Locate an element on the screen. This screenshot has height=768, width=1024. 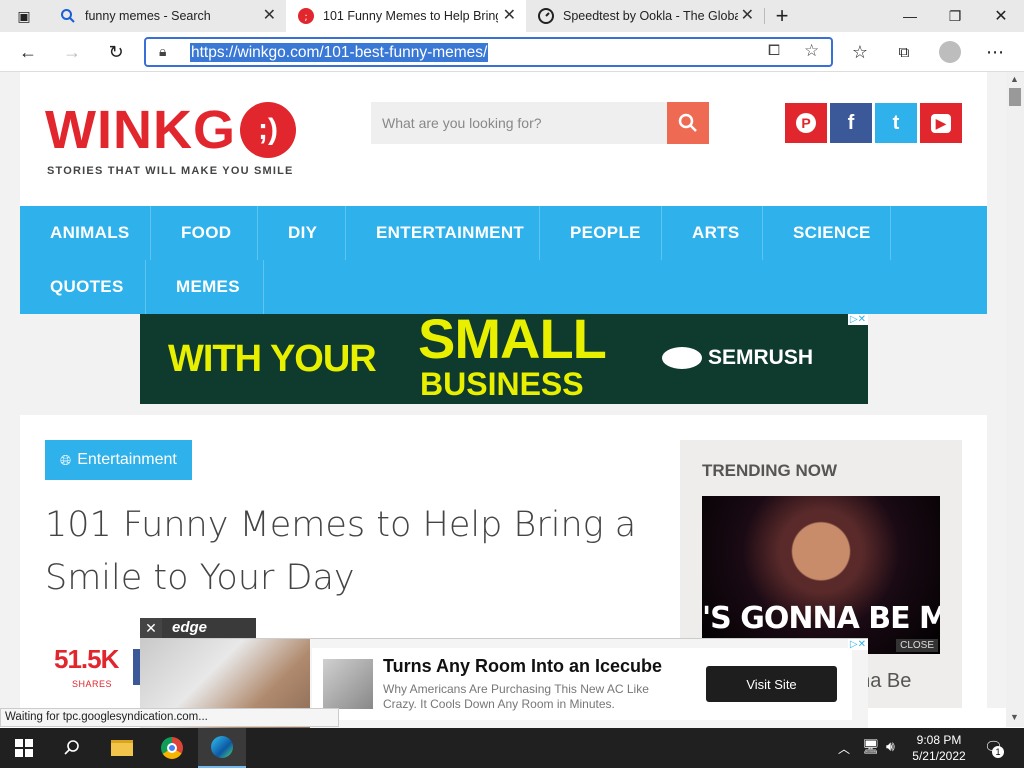
profile-avatar is located at coordinates (950, 52).